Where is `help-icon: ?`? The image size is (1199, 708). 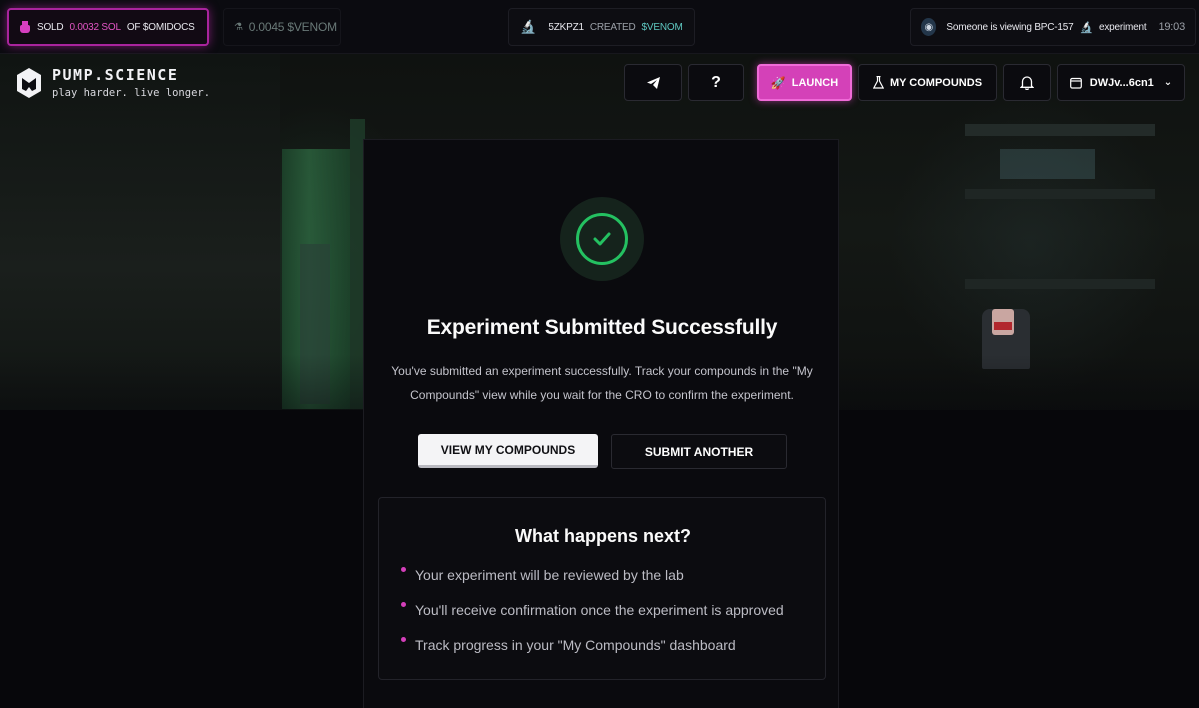
help-icon: ? is located at coordinates (716, 82).